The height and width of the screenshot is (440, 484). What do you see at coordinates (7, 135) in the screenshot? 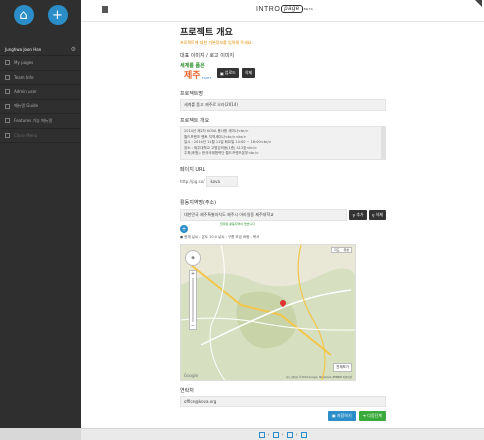
I see `close-menu-icon` at bounding box center [7, 135].